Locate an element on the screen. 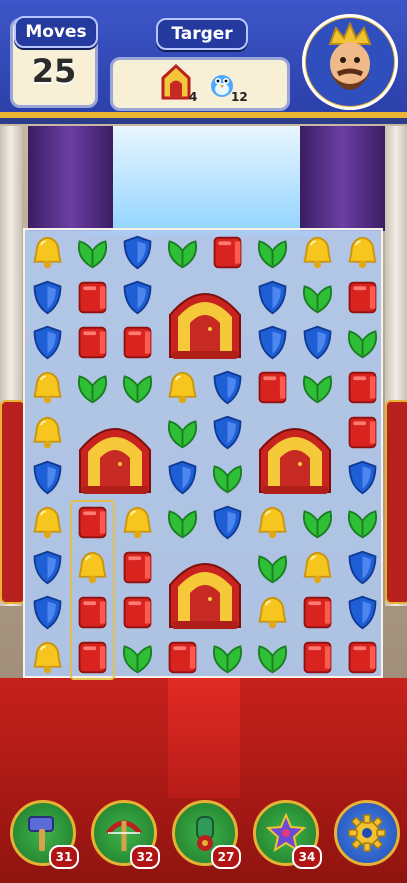 Image resolution: width=407 pixels, height=883 pixels. king-avatar is located at coordinates (350, 62).